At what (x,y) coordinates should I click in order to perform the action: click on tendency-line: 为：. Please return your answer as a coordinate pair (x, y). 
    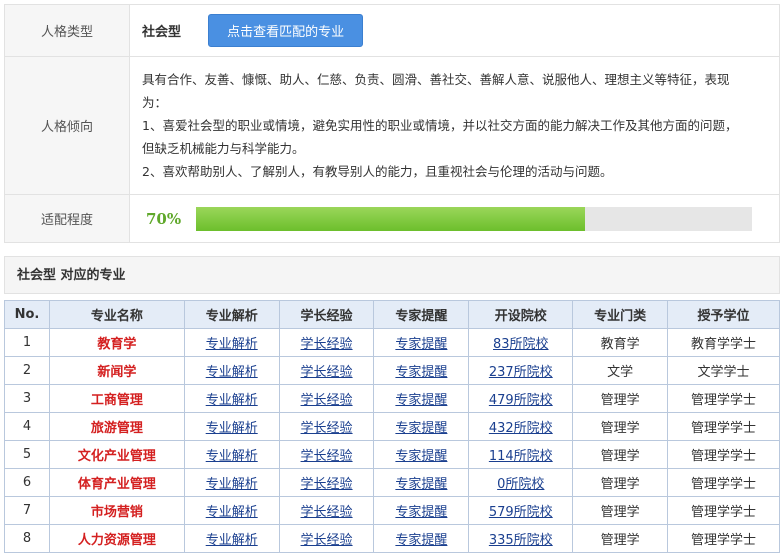
    Looking at the image, I should click on (155, 102).